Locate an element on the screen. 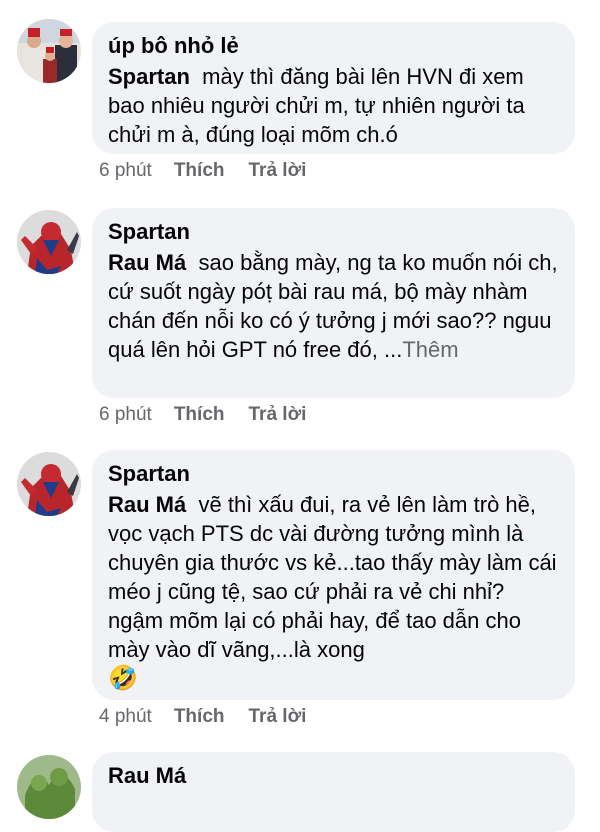  green-plant-avatar-icon is located at coordinates (49, 787).